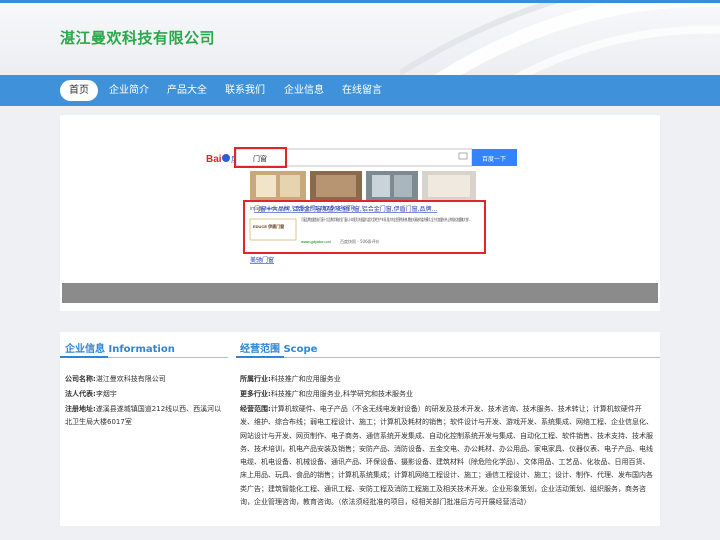  What do you see at coordinates (260, 357) in the screenshot?
I see `scope-divider-accent` at bounding box center [260, 357].